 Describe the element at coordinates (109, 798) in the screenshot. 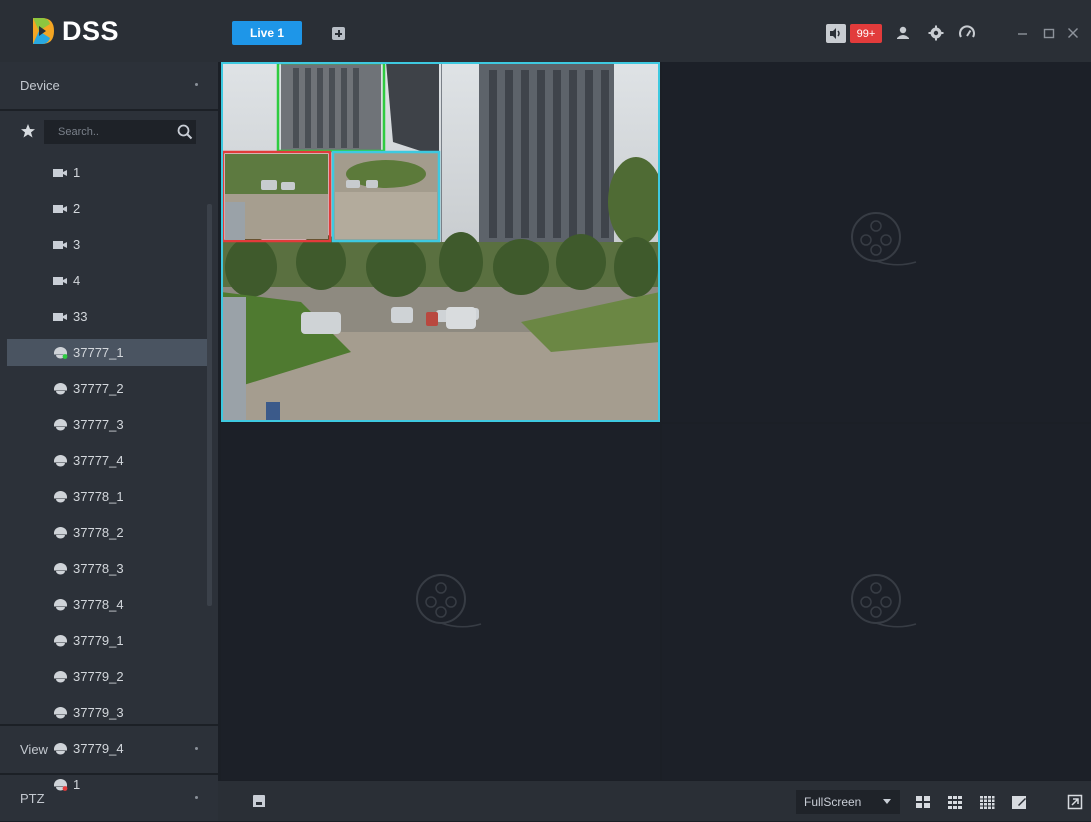

I see `section-ptz: PTZ` at that location.